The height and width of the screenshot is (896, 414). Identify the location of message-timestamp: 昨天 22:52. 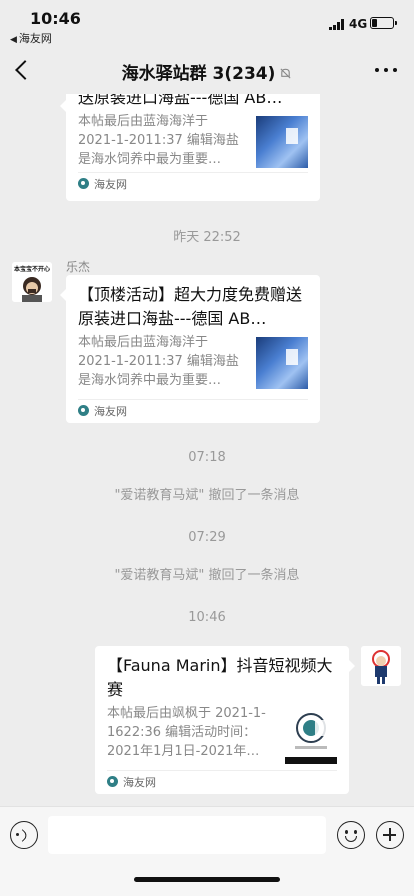
(207, 237).